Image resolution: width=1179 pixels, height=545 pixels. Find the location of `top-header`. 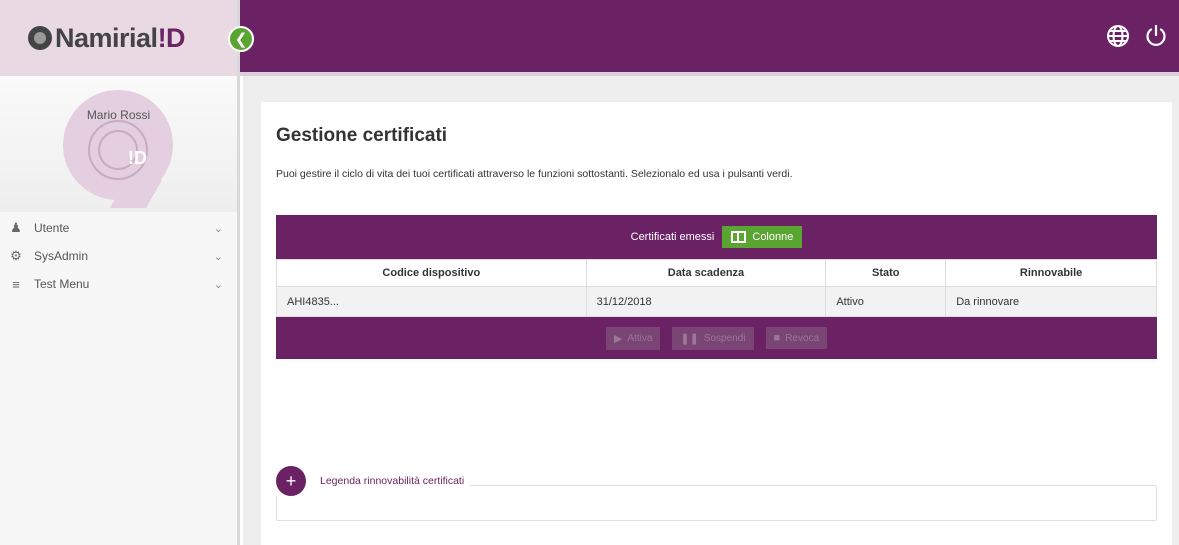

top-header is located at coordinates (709, 38).